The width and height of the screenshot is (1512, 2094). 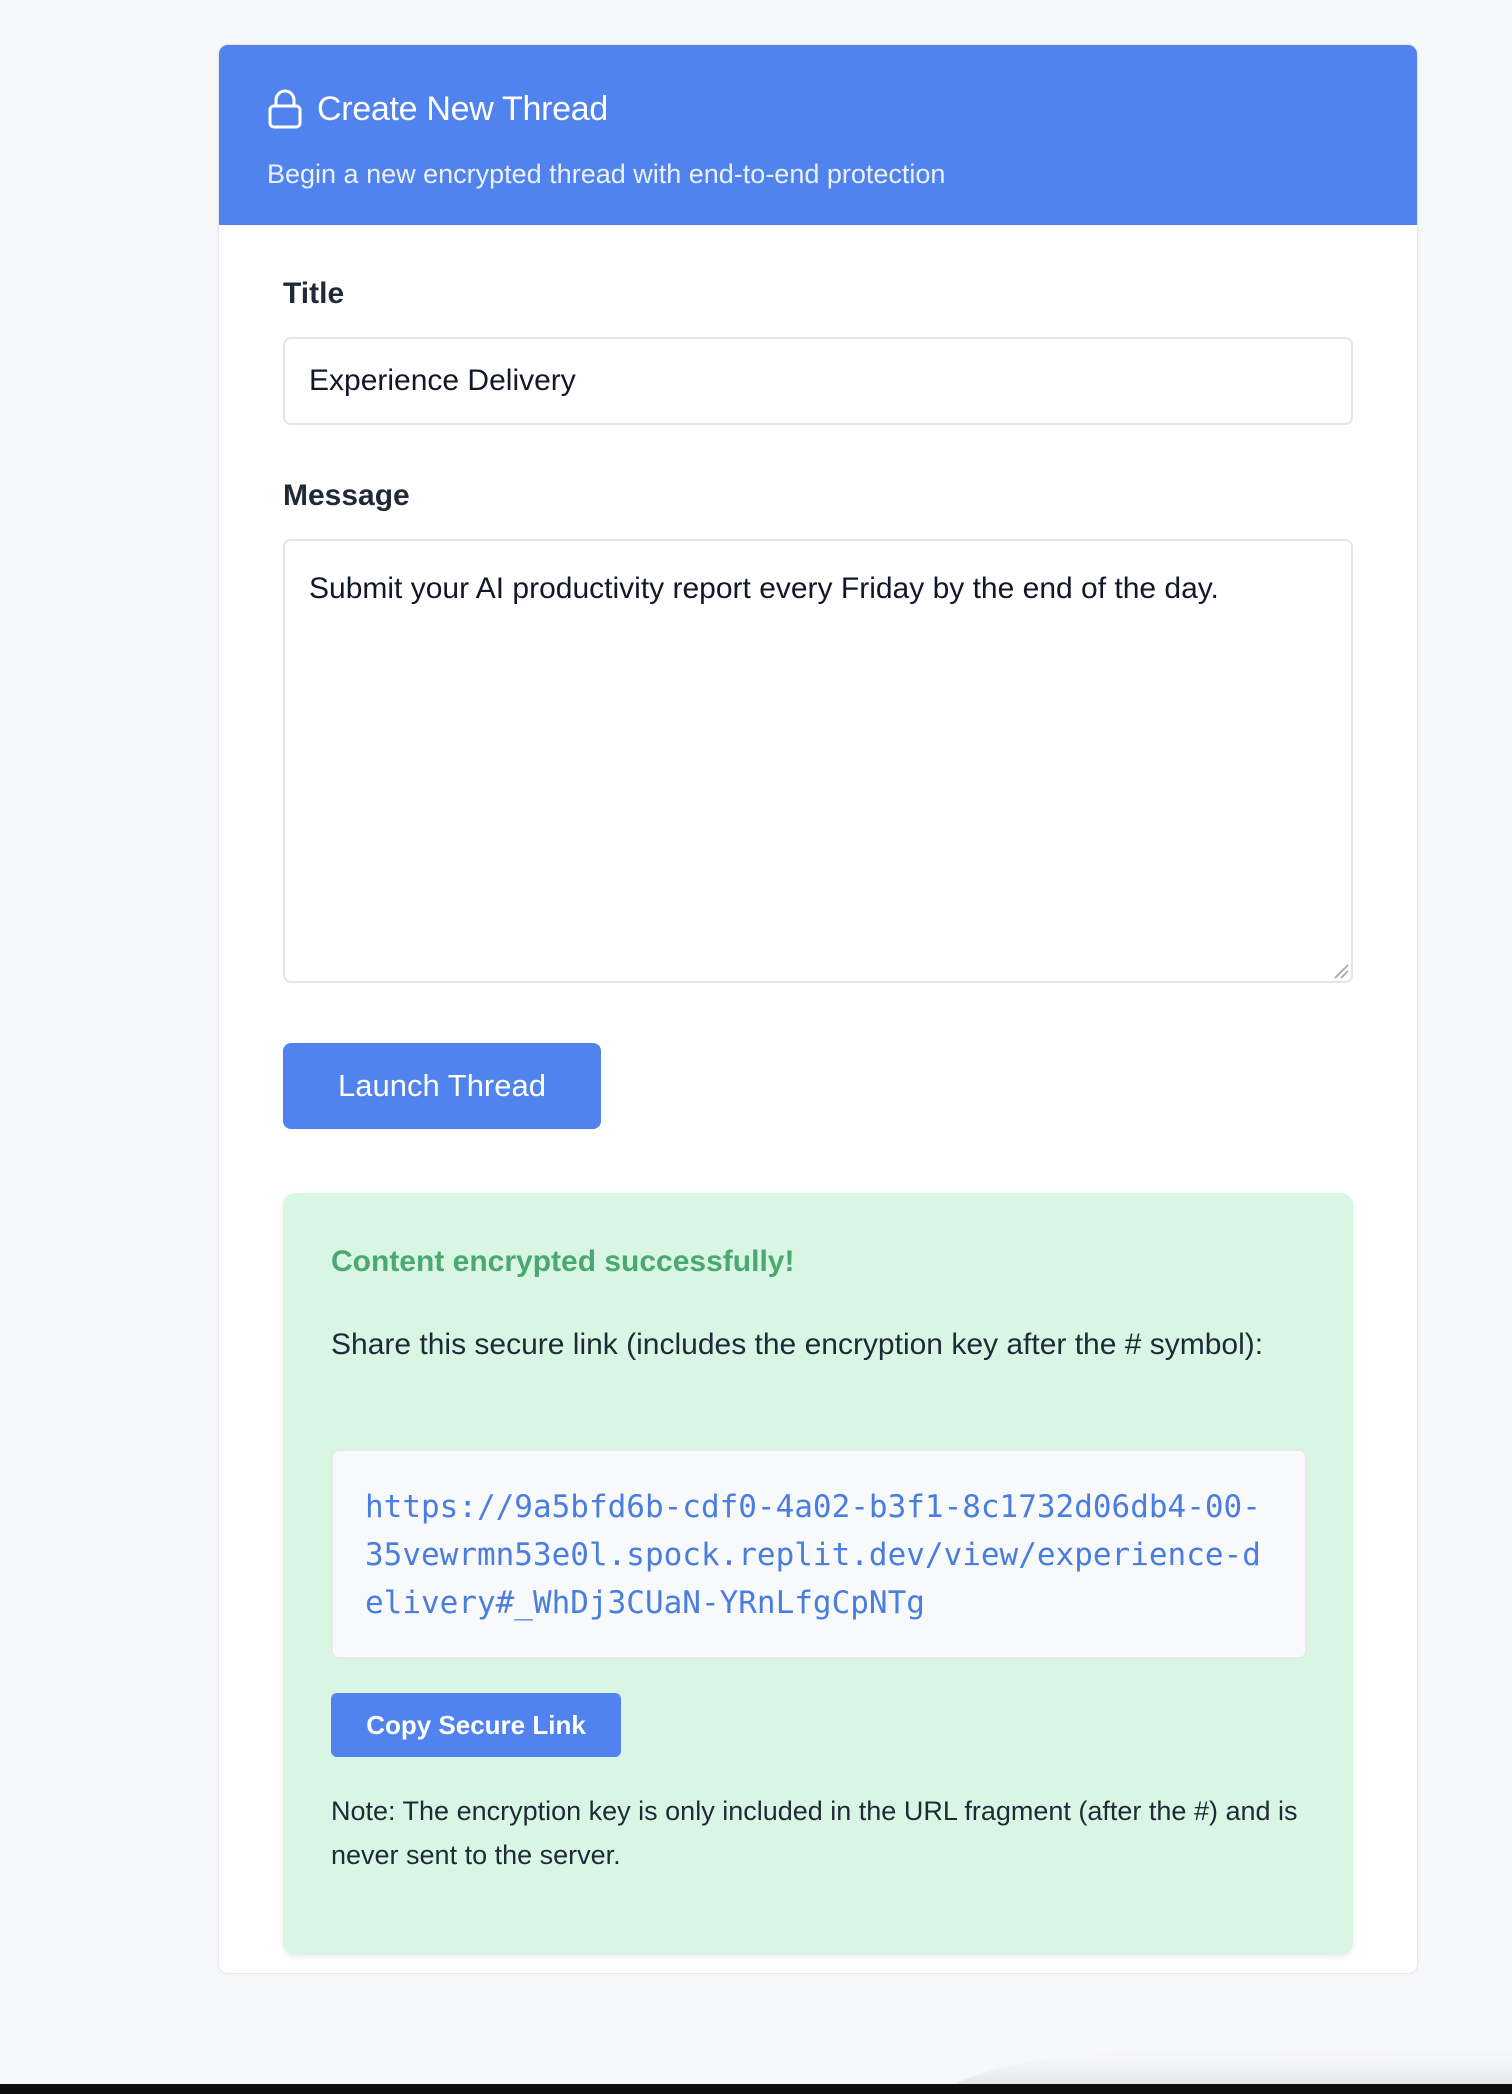 I want to click on bottom-edge-bar, so click(x=756, y=2089).